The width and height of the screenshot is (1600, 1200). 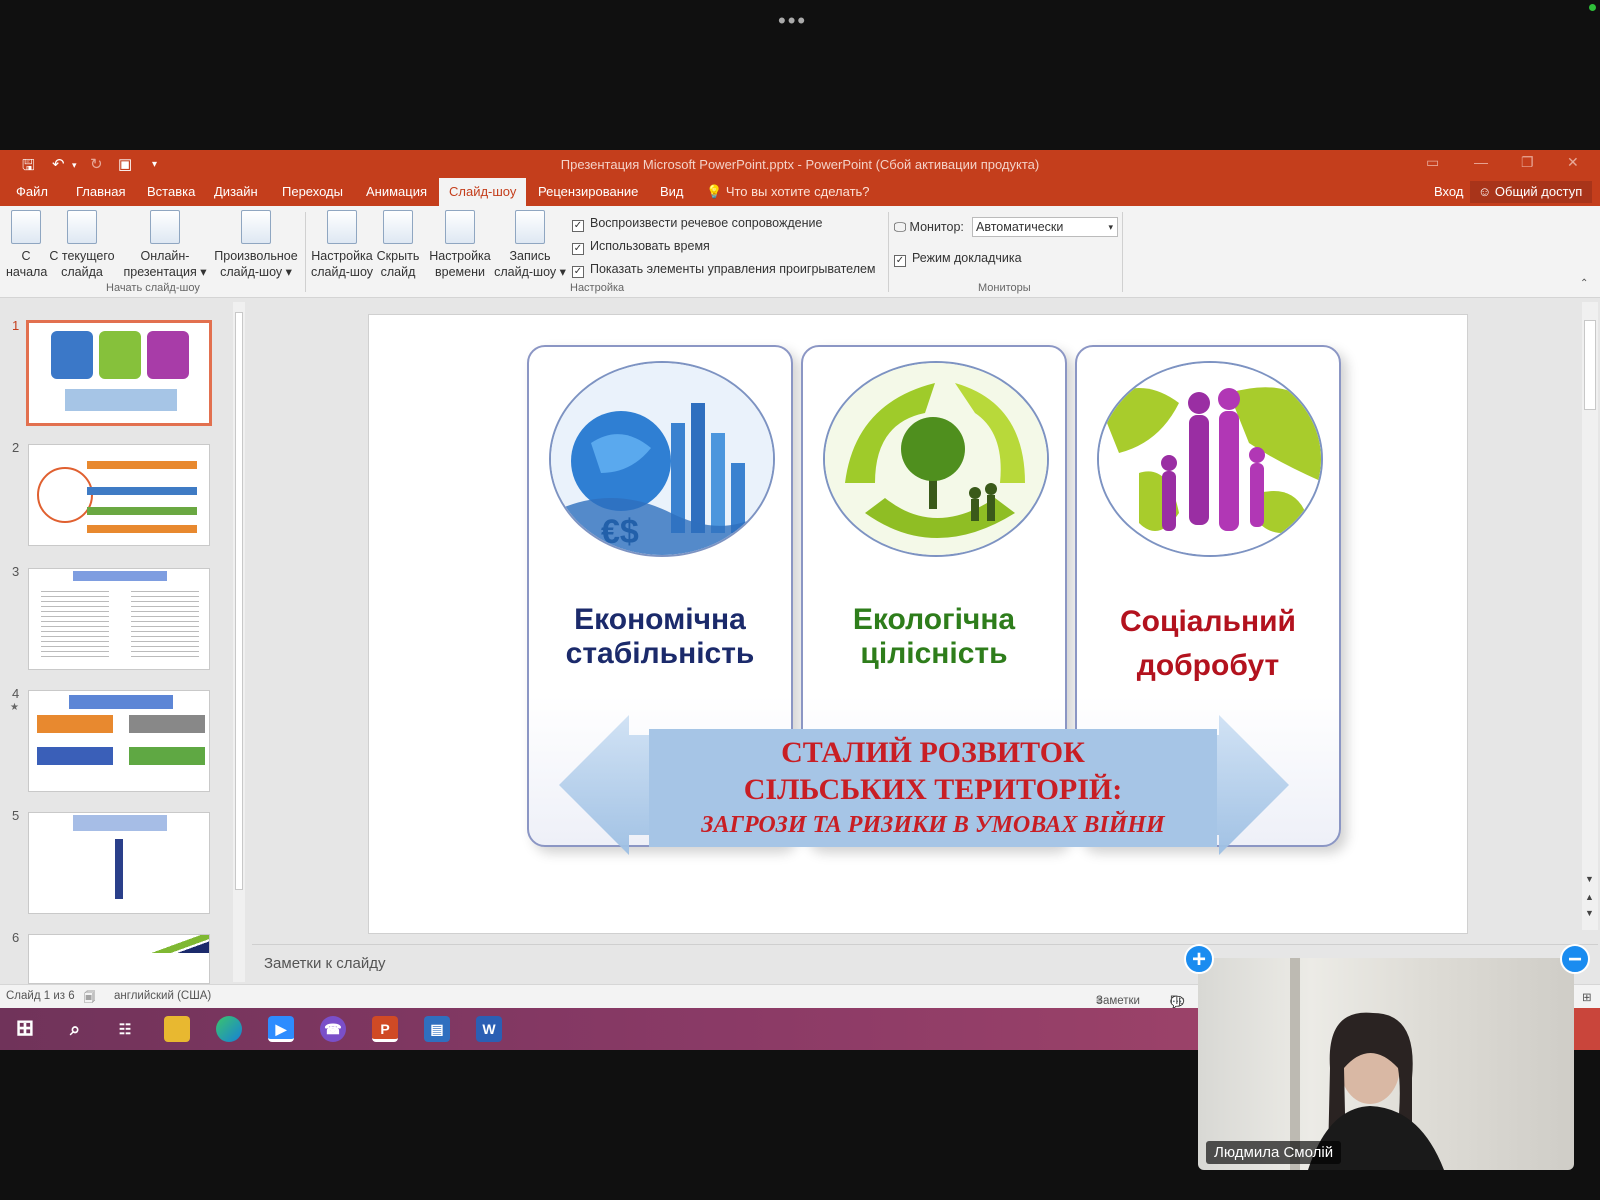 What do you see at coordinates (600, 1029) in the screenshot?
I see `windows-taskbar: ⊞ ⌕ ☷ ▶ ☎ P ▤ W` at bounding box center [600, 1029].